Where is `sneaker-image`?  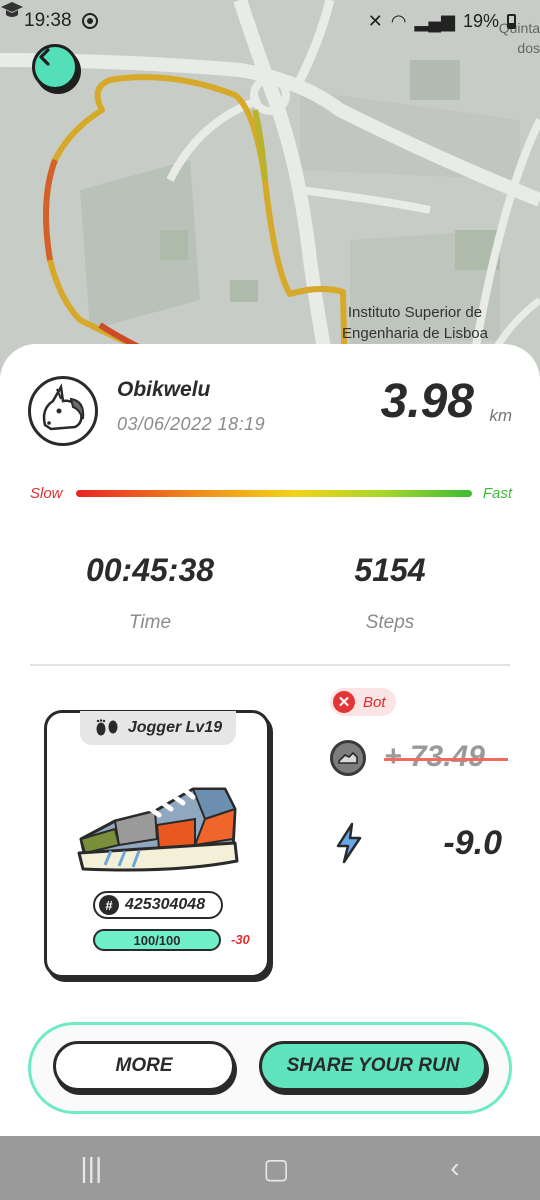 sneaker-image is located at coordinates (158, 828).